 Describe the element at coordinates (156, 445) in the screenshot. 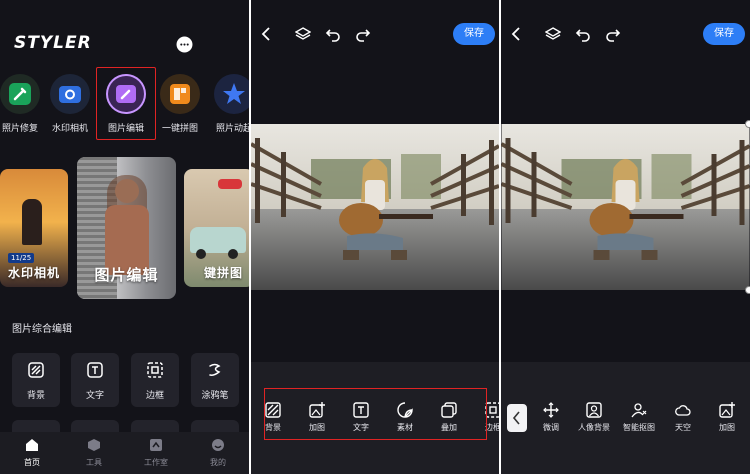

I see `studio-icon` at that location.